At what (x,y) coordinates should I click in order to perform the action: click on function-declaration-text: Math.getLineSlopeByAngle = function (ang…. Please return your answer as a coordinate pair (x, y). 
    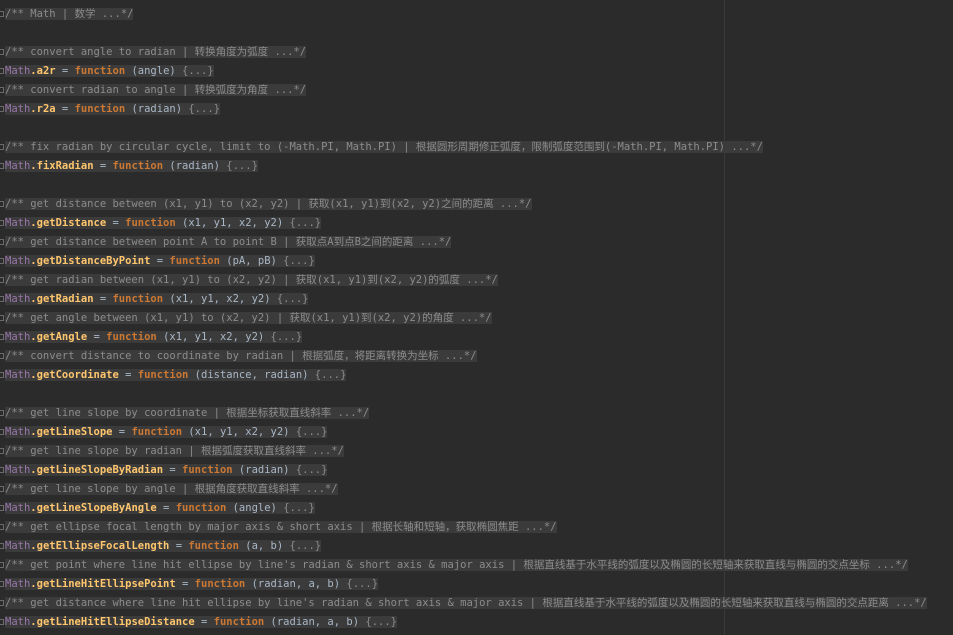
    Looking at the image, I should click on (160, 508).